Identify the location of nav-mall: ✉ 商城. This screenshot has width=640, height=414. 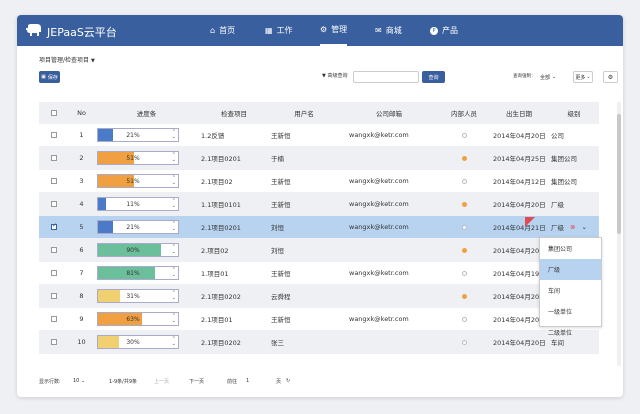
(388, 30).